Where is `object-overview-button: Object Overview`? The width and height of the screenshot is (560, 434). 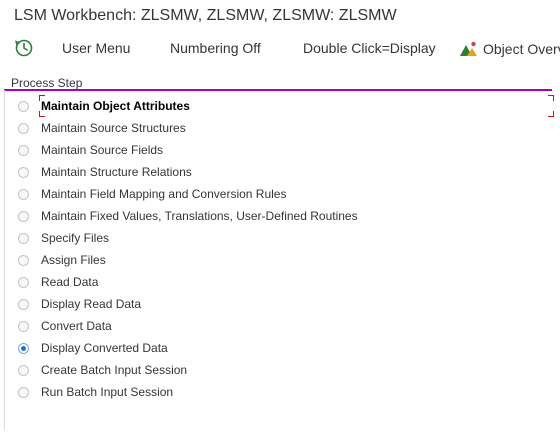
object-overview-button: Object Overview is located at coordinates (510, 49).